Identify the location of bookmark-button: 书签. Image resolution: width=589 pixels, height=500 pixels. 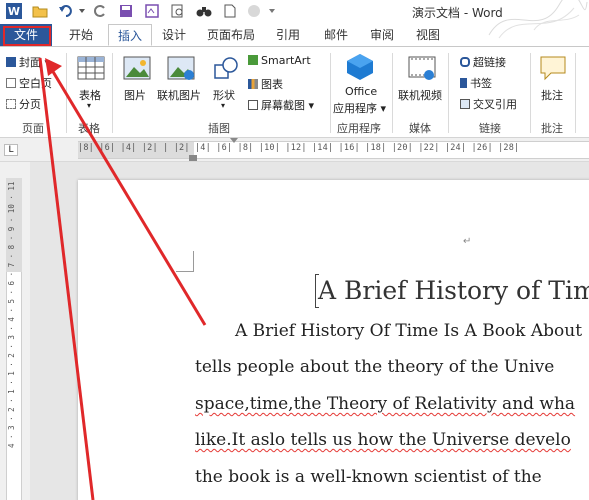
(476, 83).